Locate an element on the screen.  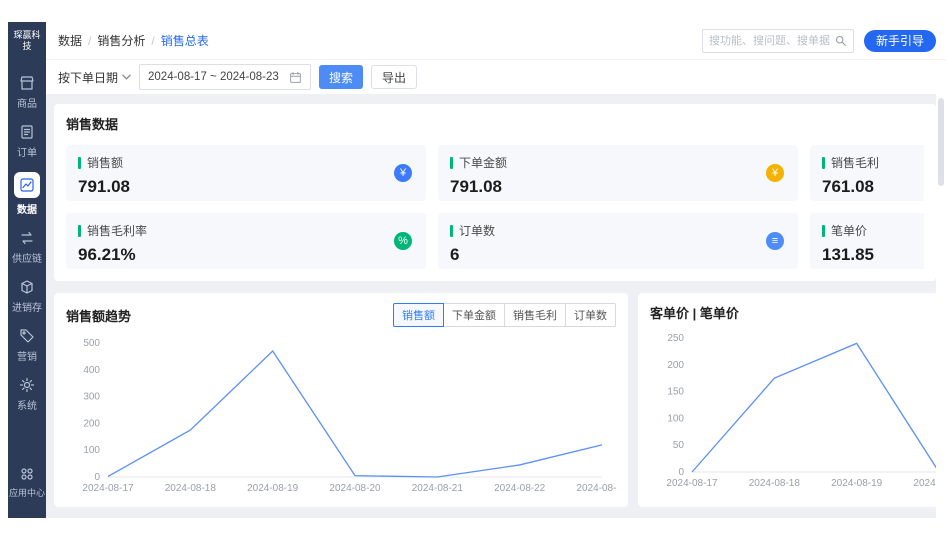
sidebar-item-orders: 订单 is located at coordinates (27, 141).